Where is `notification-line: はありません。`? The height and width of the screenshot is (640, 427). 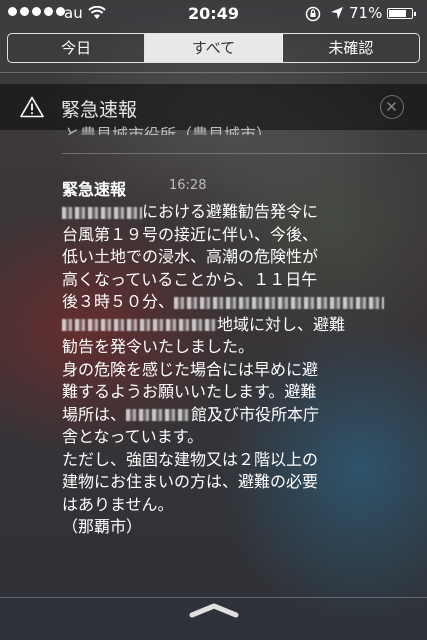 notification-line: はありません。 is located at coordinates (118, 504).